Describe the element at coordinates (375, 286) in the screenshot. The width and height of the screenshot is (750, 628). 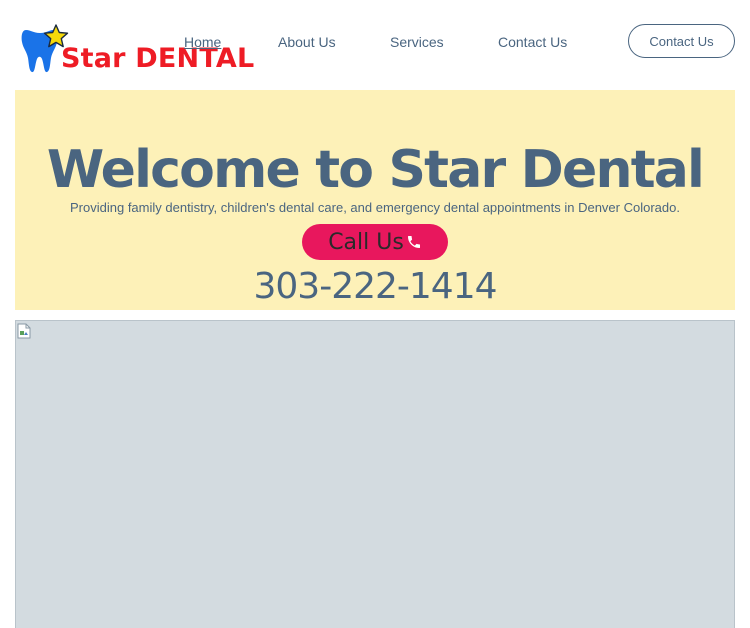
I see `phone-number: 303-222-1414` at that location.